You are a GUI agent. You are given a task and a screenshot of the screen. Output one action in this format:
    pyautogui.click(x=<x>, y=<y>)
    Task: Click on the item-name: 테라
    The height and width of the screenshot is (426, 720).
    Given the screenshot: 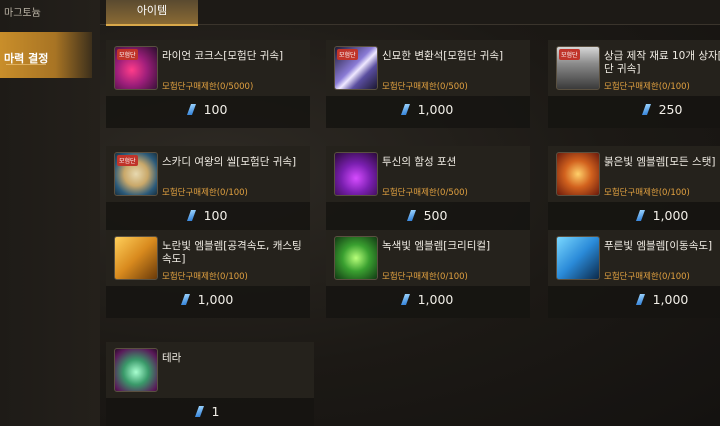 What is the action you would take?
    pyautogui.click(x=172, y=358)
    